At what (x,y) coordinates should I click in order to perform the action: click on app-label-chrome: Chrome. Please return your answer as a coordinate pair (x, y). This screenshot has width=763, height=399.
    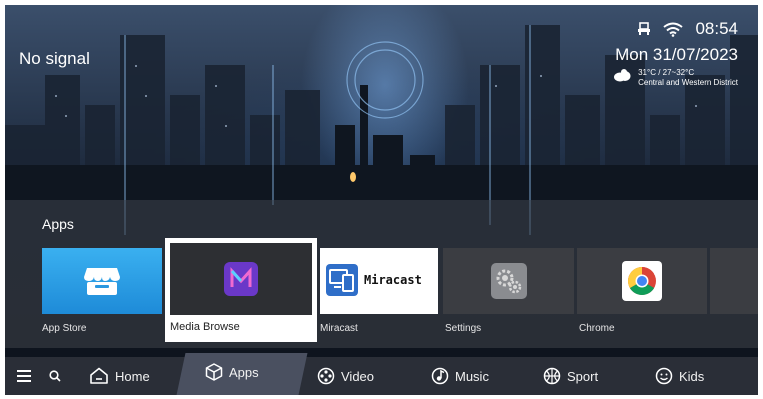
    Looking at the image, I should click on (597, 328).